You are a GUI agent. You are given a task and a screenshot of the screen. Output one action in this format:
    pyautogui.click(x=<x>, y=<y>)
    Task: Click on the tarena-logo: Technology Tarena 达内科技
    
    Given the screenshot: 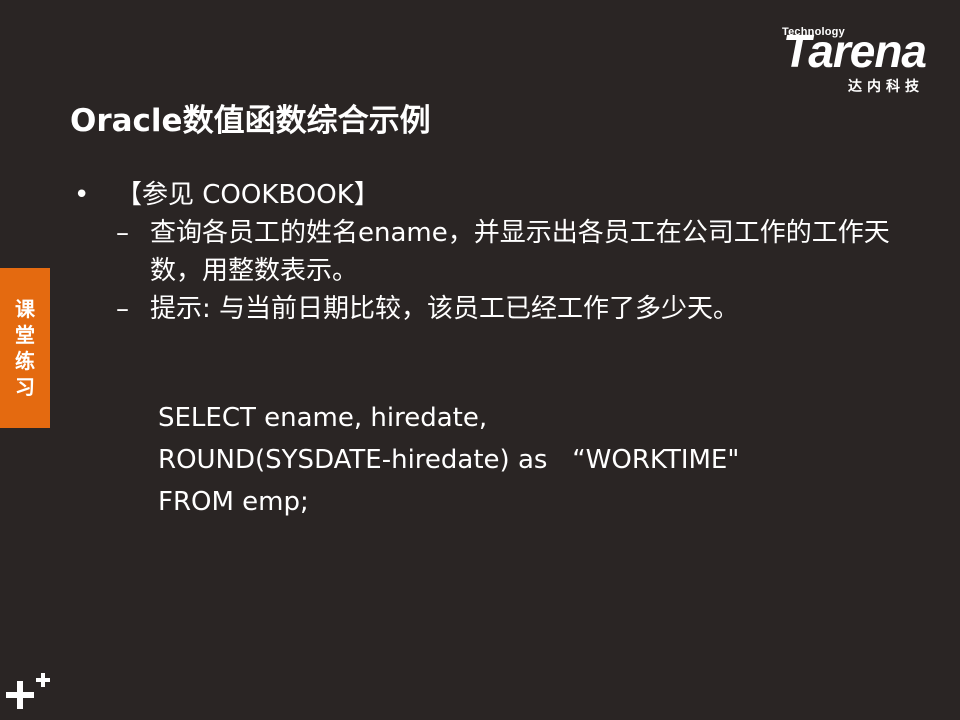 What is the action you would take?
    pyautogui.click(x=831, y=60)
    